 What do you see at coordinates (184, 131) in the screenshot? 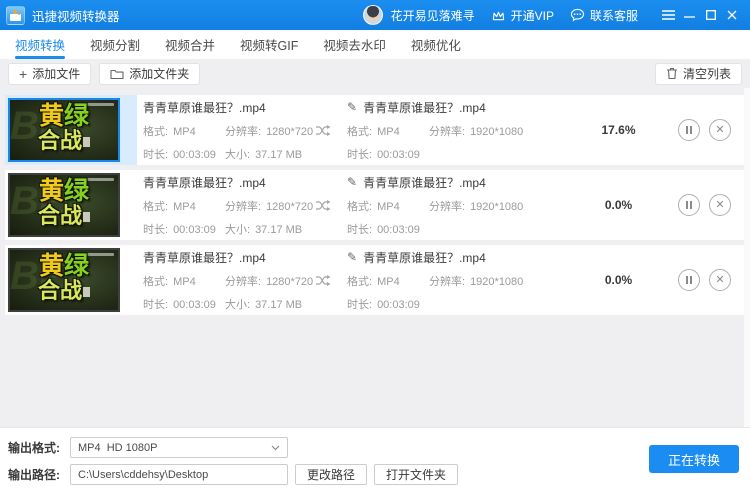
I see `source-format: MP4` at bounding box center [184, 131].